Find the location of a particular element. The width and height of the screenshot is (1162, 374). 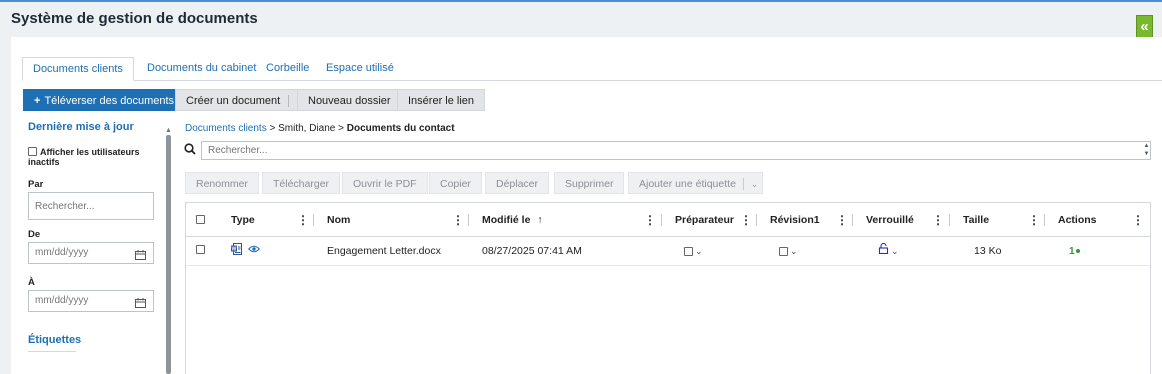

sidebar-scroll-thumb is located at coordinates (168, 254).